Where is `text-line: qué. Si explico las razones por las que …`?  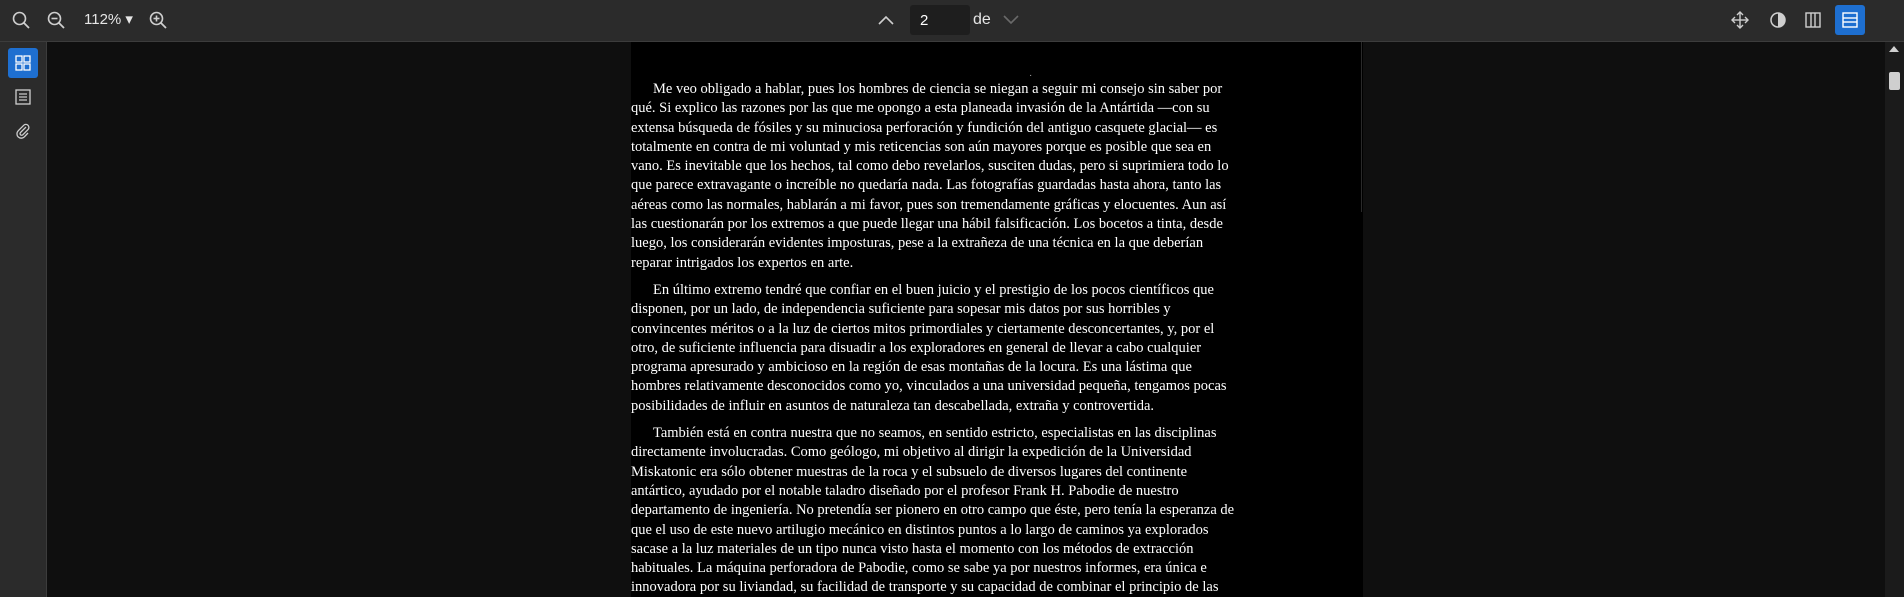
text-line: qué. Si explico las razones por las que … is located at coordinates (920, 108).